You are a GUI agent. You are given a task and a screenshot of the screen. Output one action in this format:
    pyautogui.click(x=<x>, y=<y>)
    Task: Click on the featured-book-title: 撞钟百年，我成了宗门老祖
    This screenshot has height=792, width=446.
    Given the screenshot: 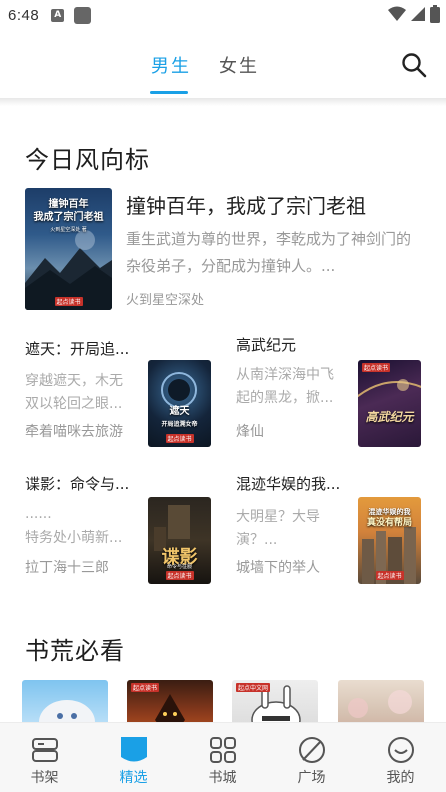 What is the action you would take?
    pyautogui.click(x=246, y=204)
    